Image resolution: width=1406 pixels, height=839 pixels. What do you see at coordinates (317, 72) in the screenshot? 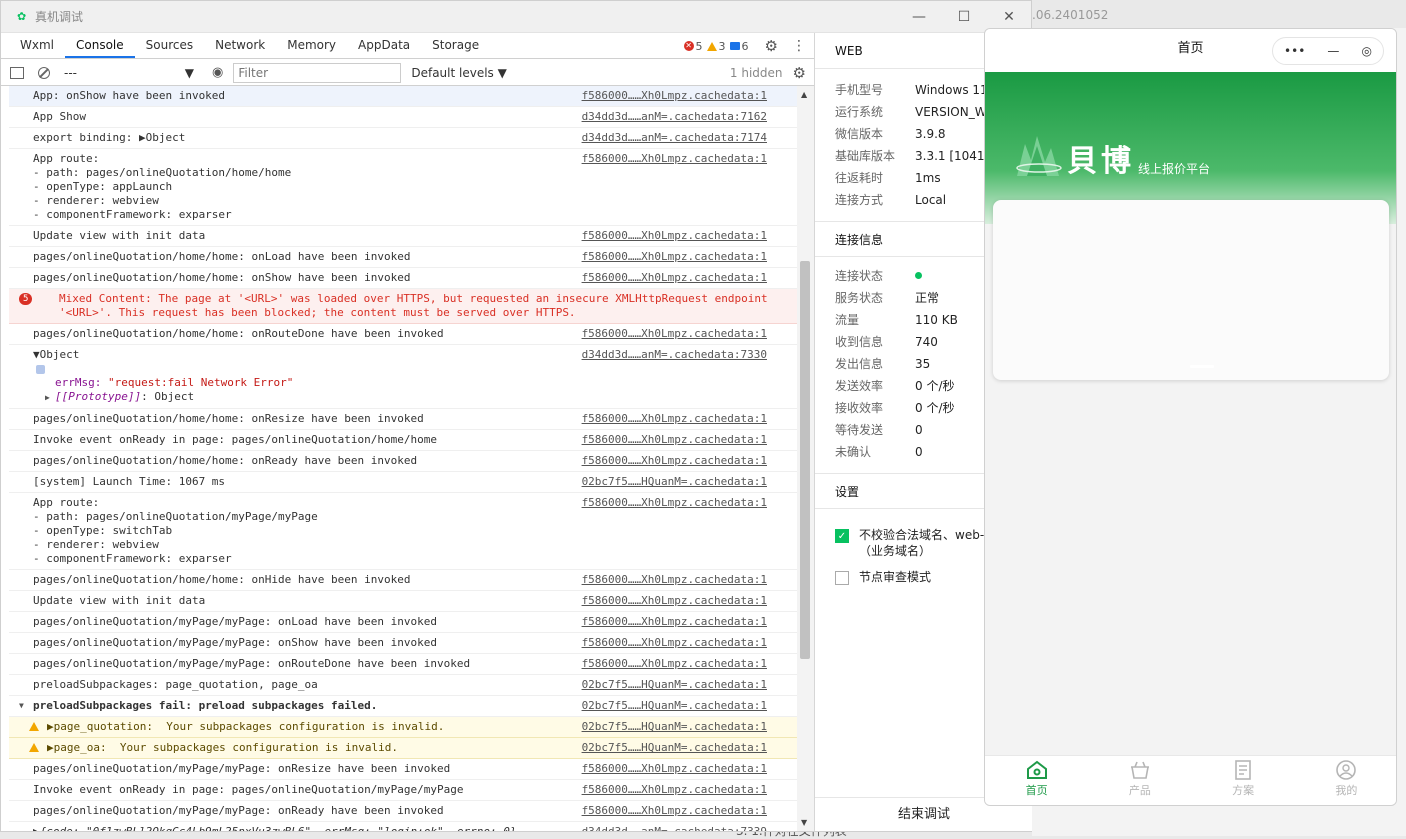
I see `filter-input` at bounding box center [317, 72].